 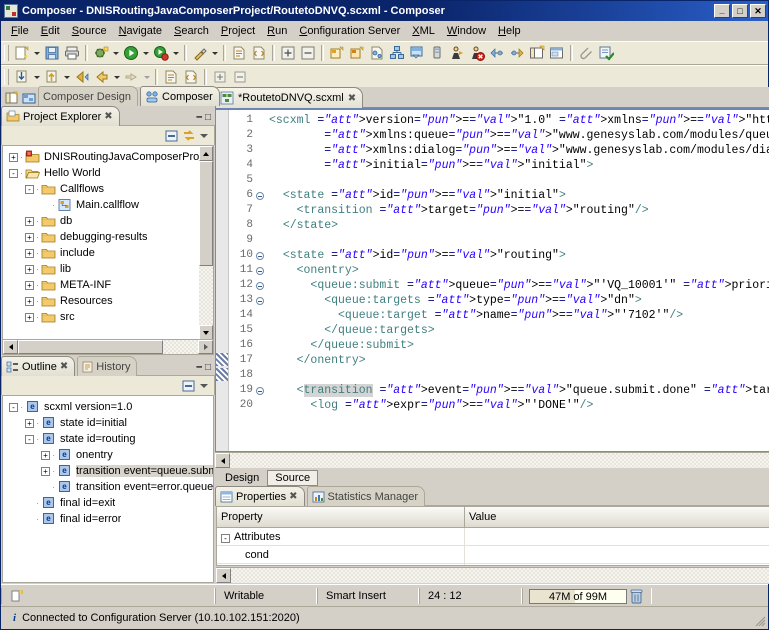 What do you see at coordinates (423, 31) in the screenshot?
I see `menu-xml: XML` at bounding box center [423, 31].